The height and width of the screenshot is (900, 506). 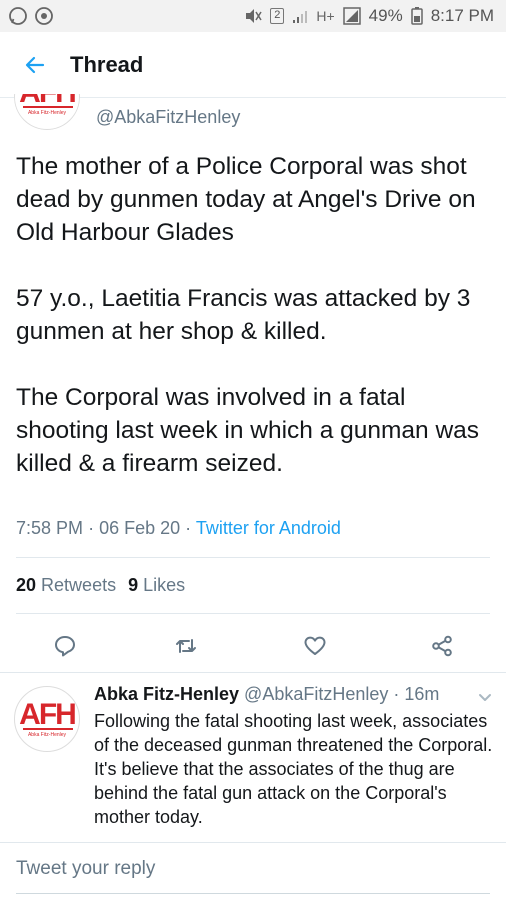 I want to click on like-button, so click(x=315, y=646).